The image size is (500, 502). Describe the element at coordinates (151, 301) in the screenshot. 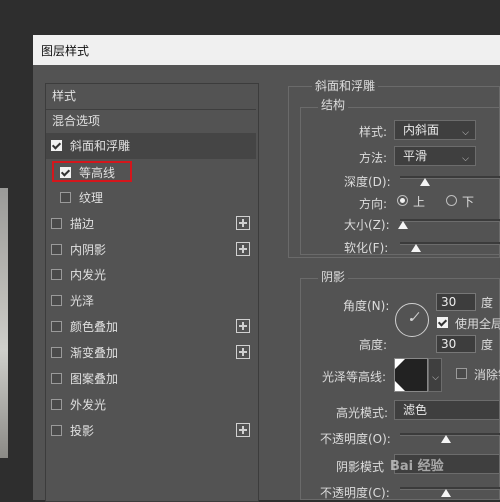

I see `effect-item-8: 光泽` at that location.